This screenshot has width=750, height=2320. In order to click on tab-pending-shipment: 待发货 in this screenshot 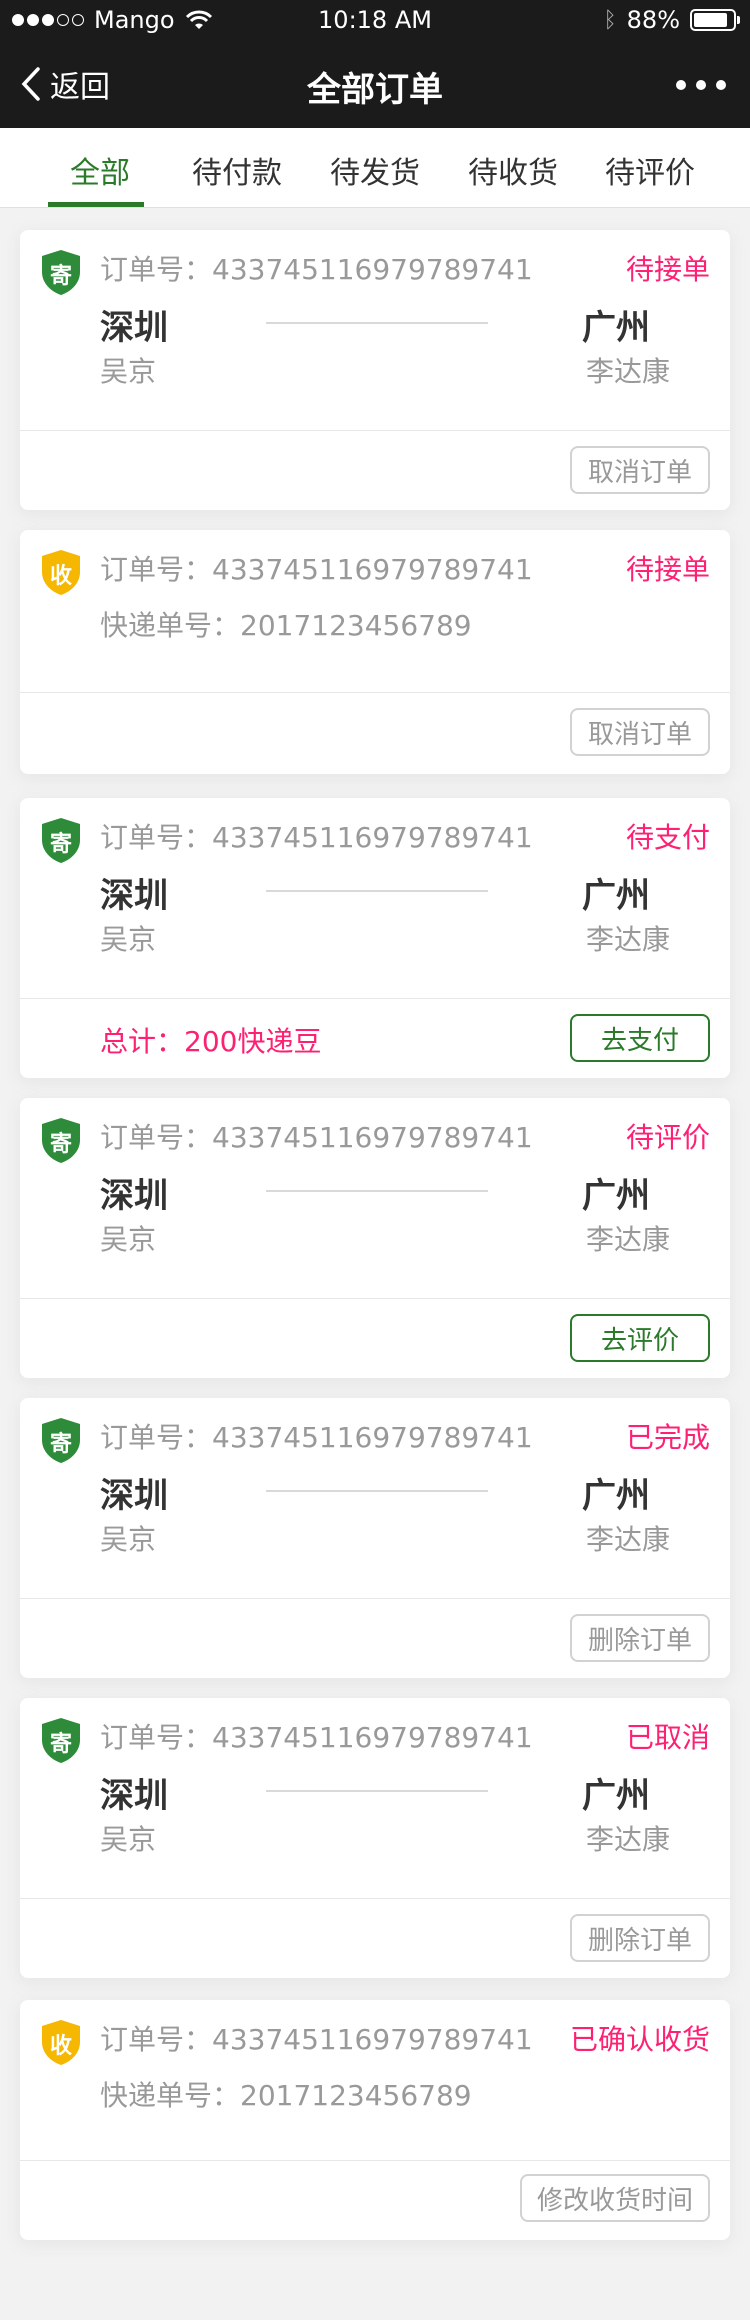, I will do `click(375, 170)`.